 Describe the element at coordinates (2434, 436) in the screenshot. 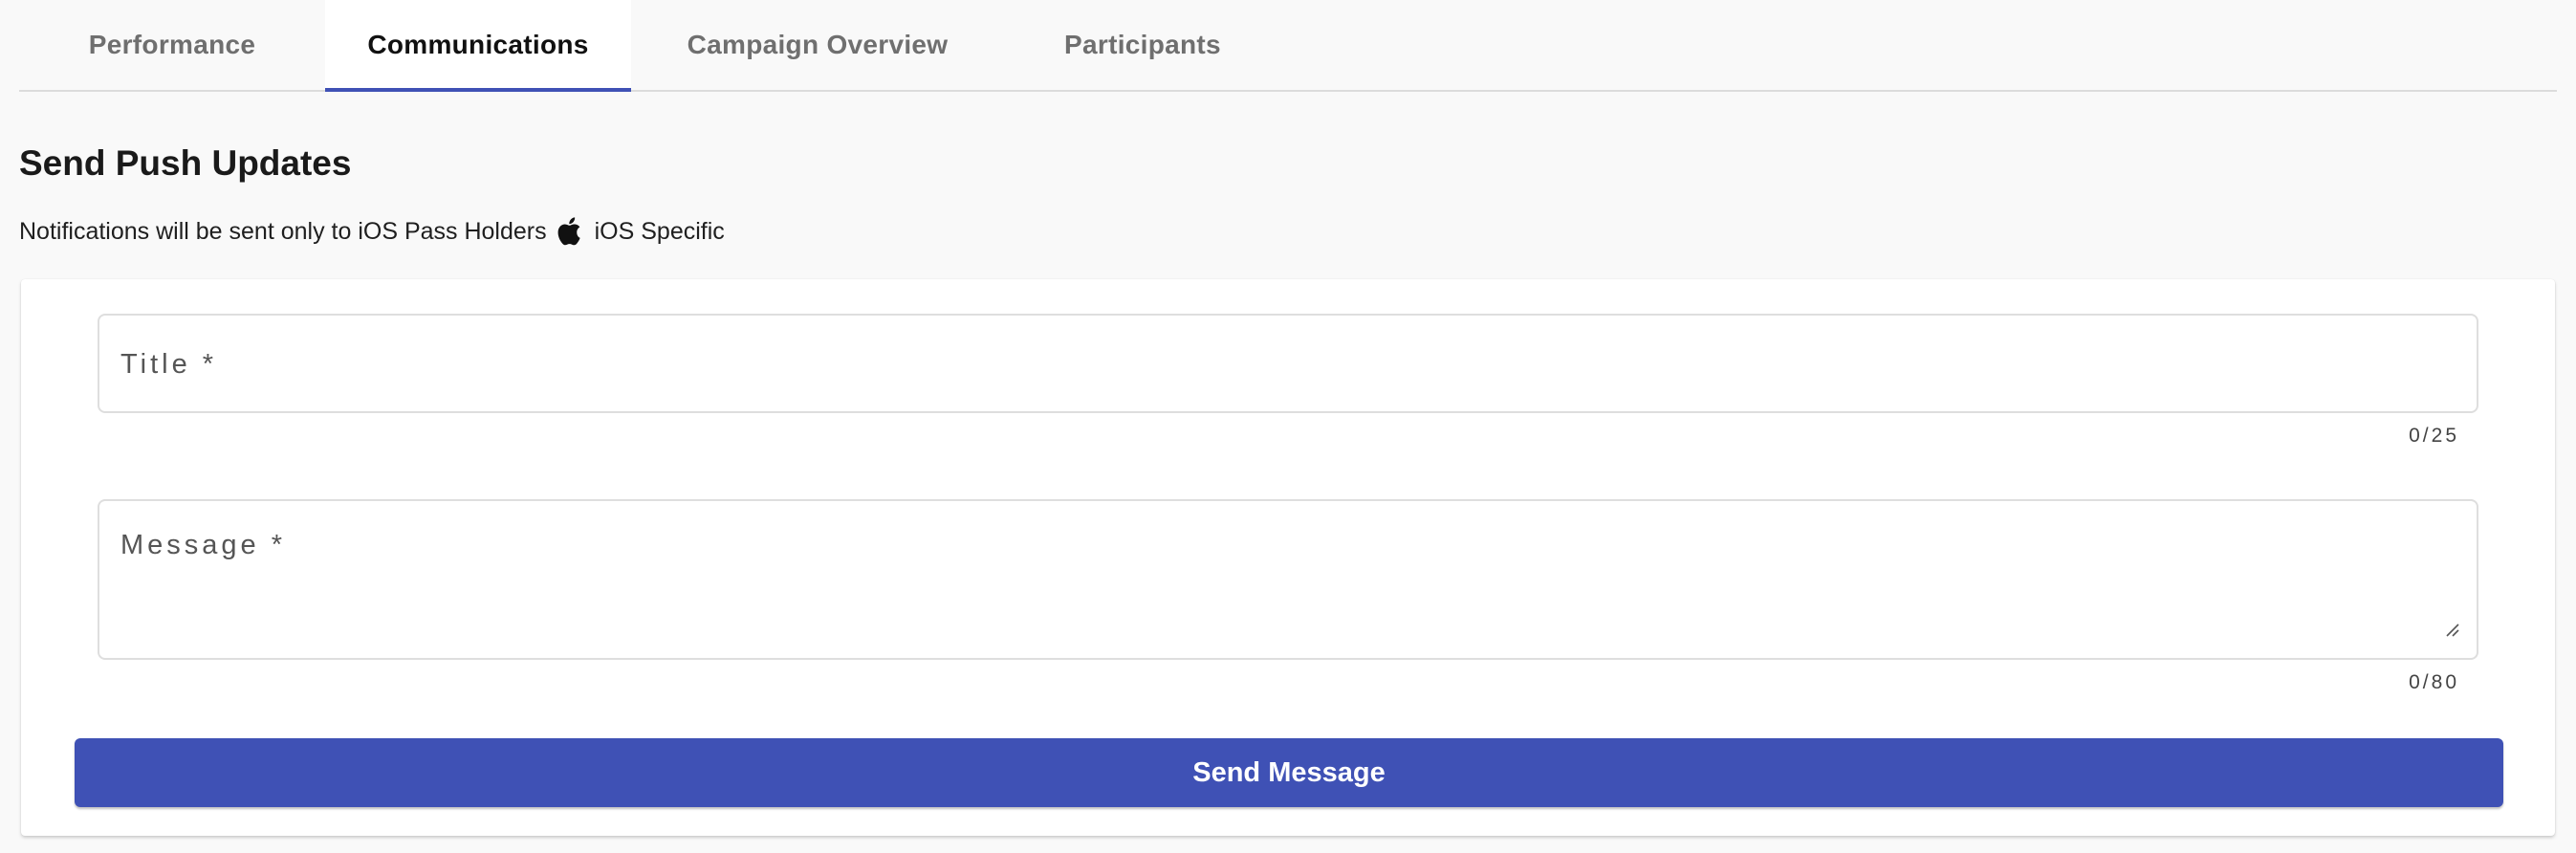

I see `title-char-counter: 0/25` at that location.